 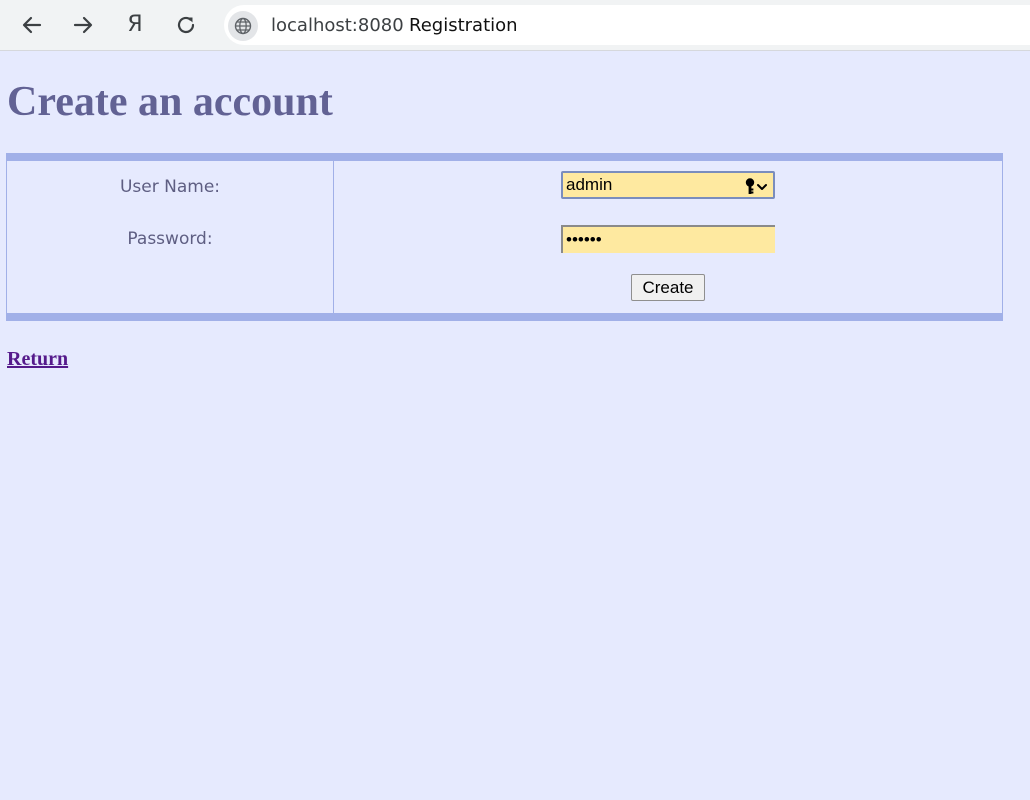 I want to click on return-link: Return, so click(x=37, y=359).